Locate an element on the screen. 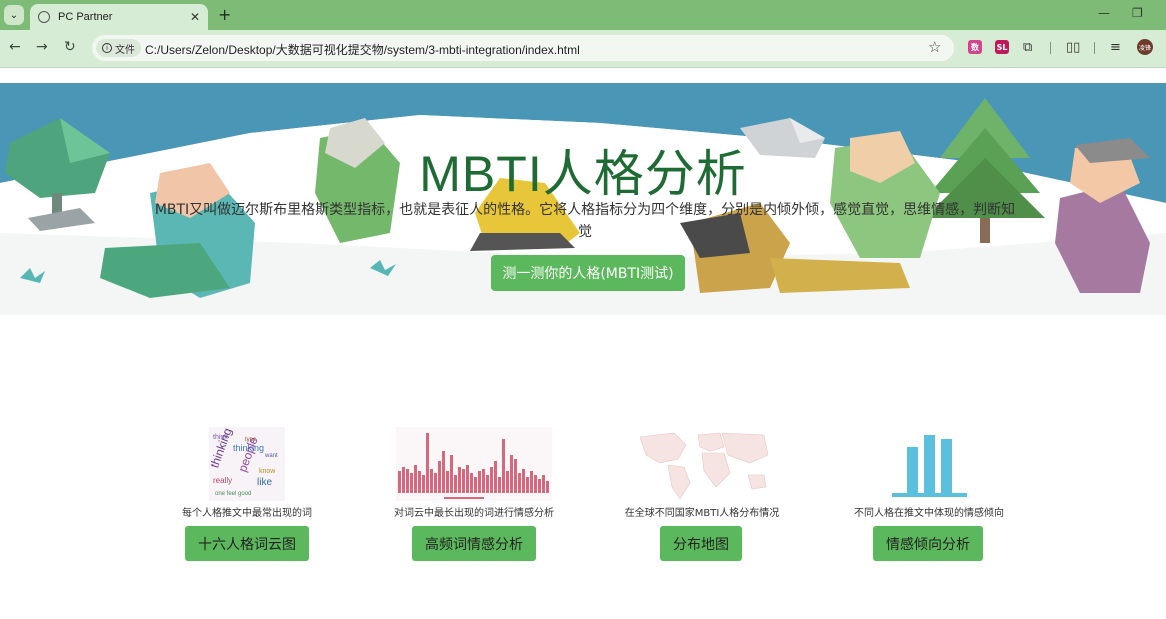  tab-search-icon: ⌄ is located at coordinates (14, 15).